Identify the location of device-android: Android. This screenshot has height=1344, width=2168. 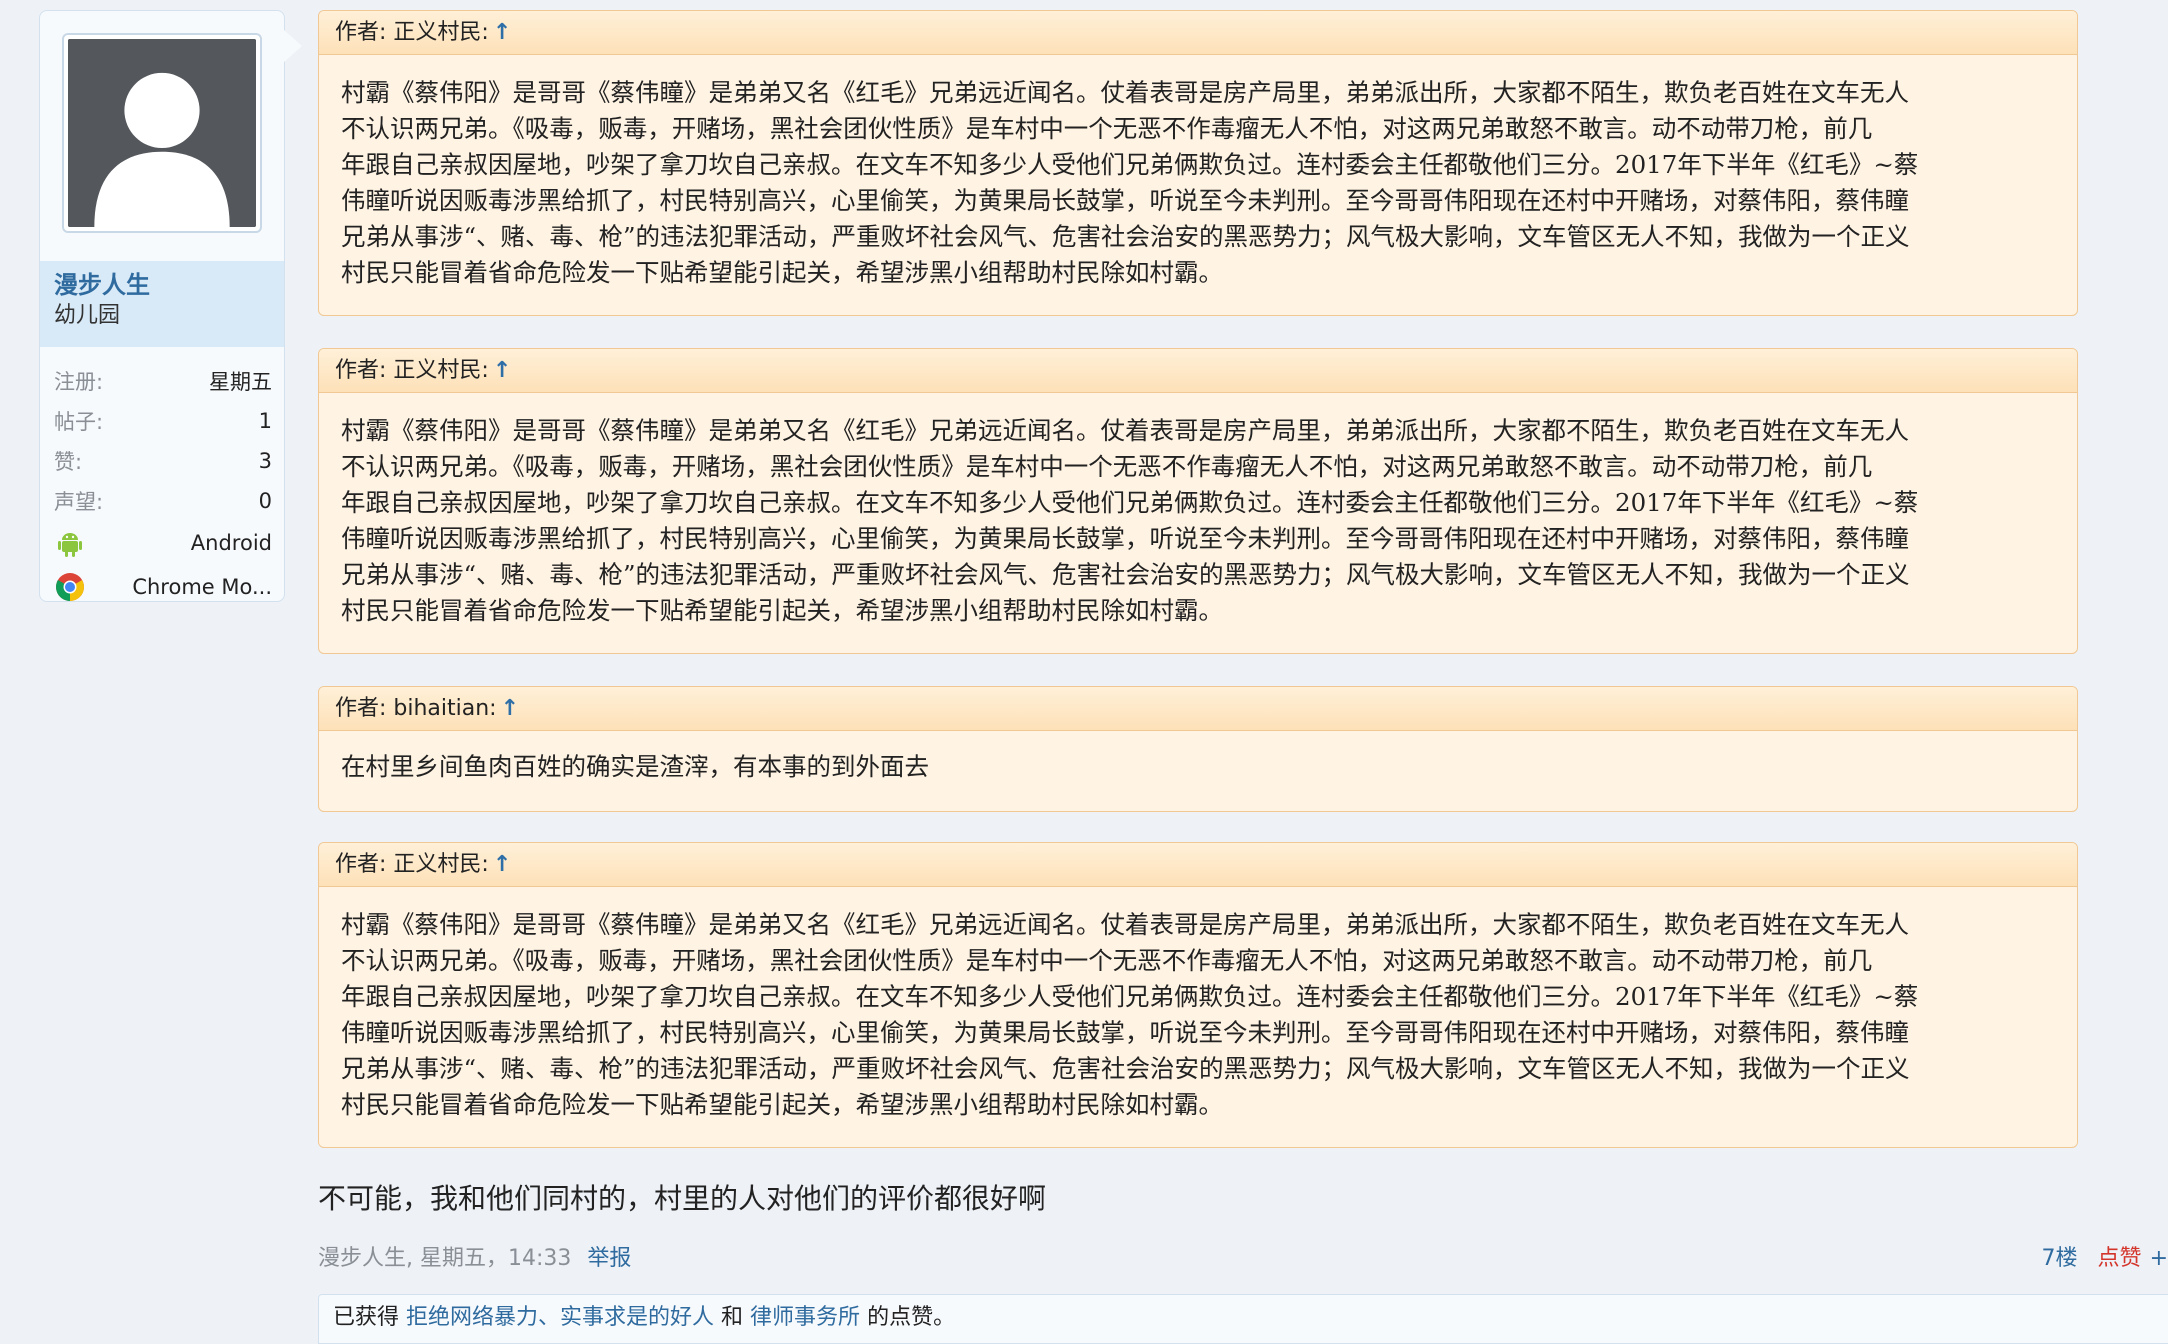
(163, 543).